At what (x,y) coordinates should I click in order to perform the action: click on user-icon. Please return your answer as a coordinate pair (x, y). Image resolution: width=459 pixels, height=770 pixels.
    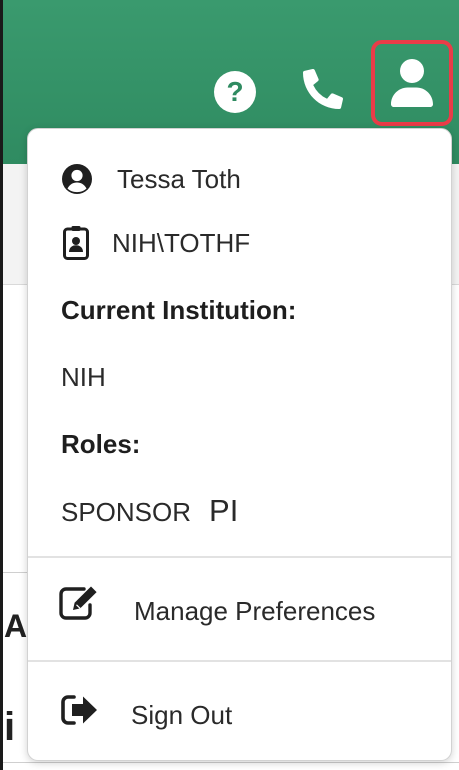
    Looking at the image, I should click on (412, 83).